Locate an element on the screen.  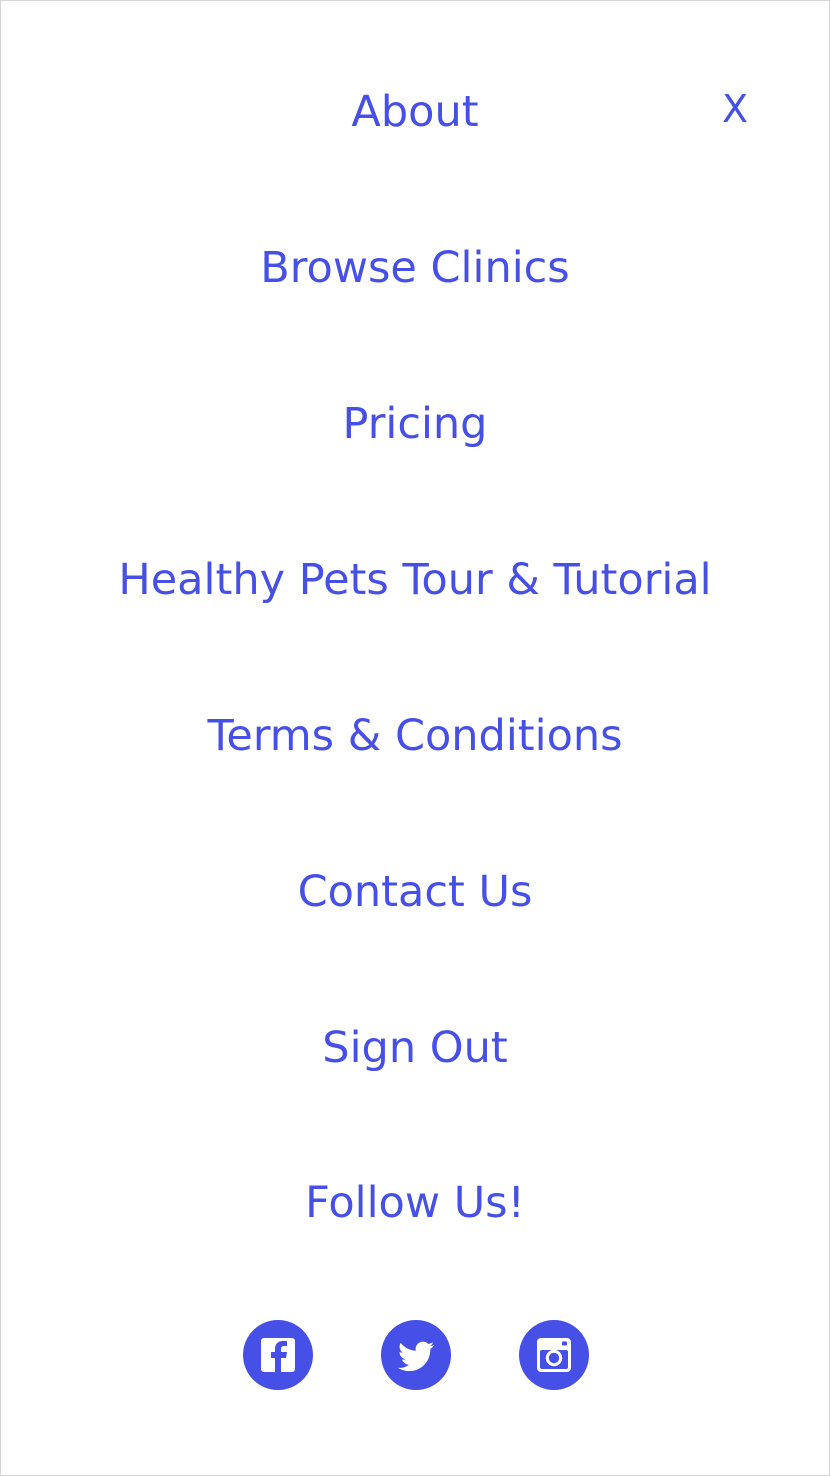
facebook-button is located at coordinates (278, 1355).